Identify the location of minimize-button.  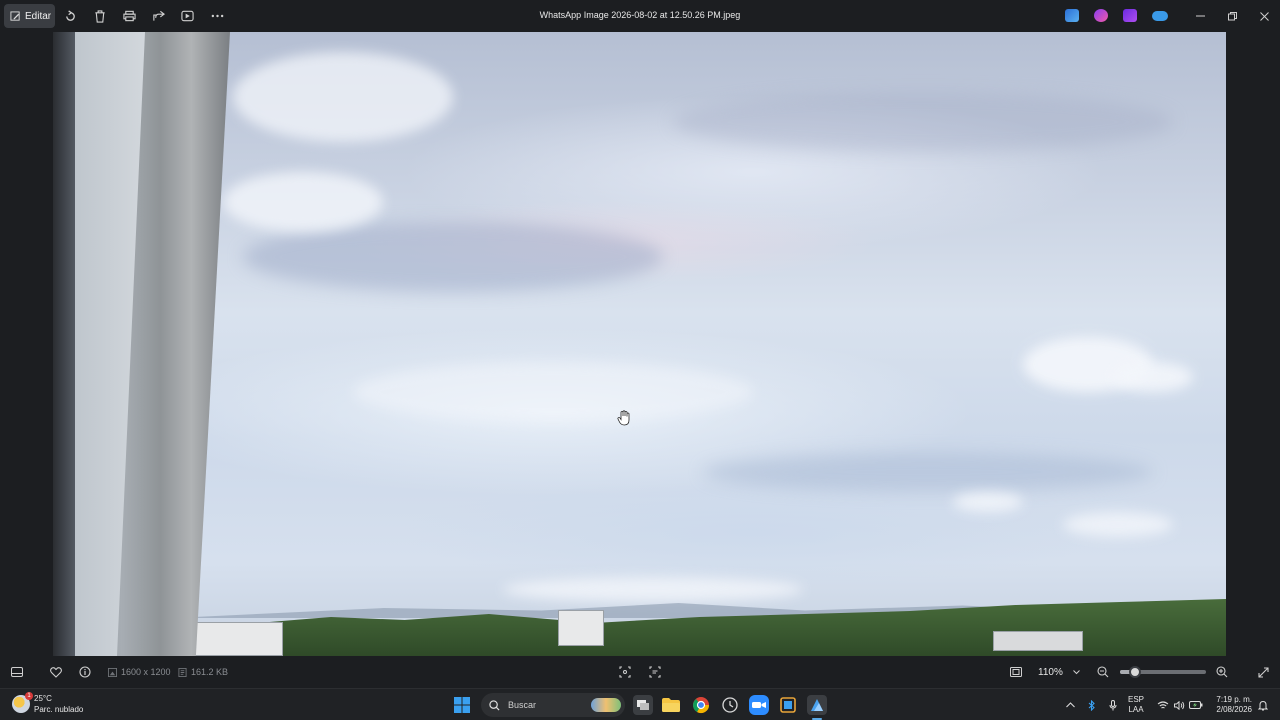
(1200, 16).